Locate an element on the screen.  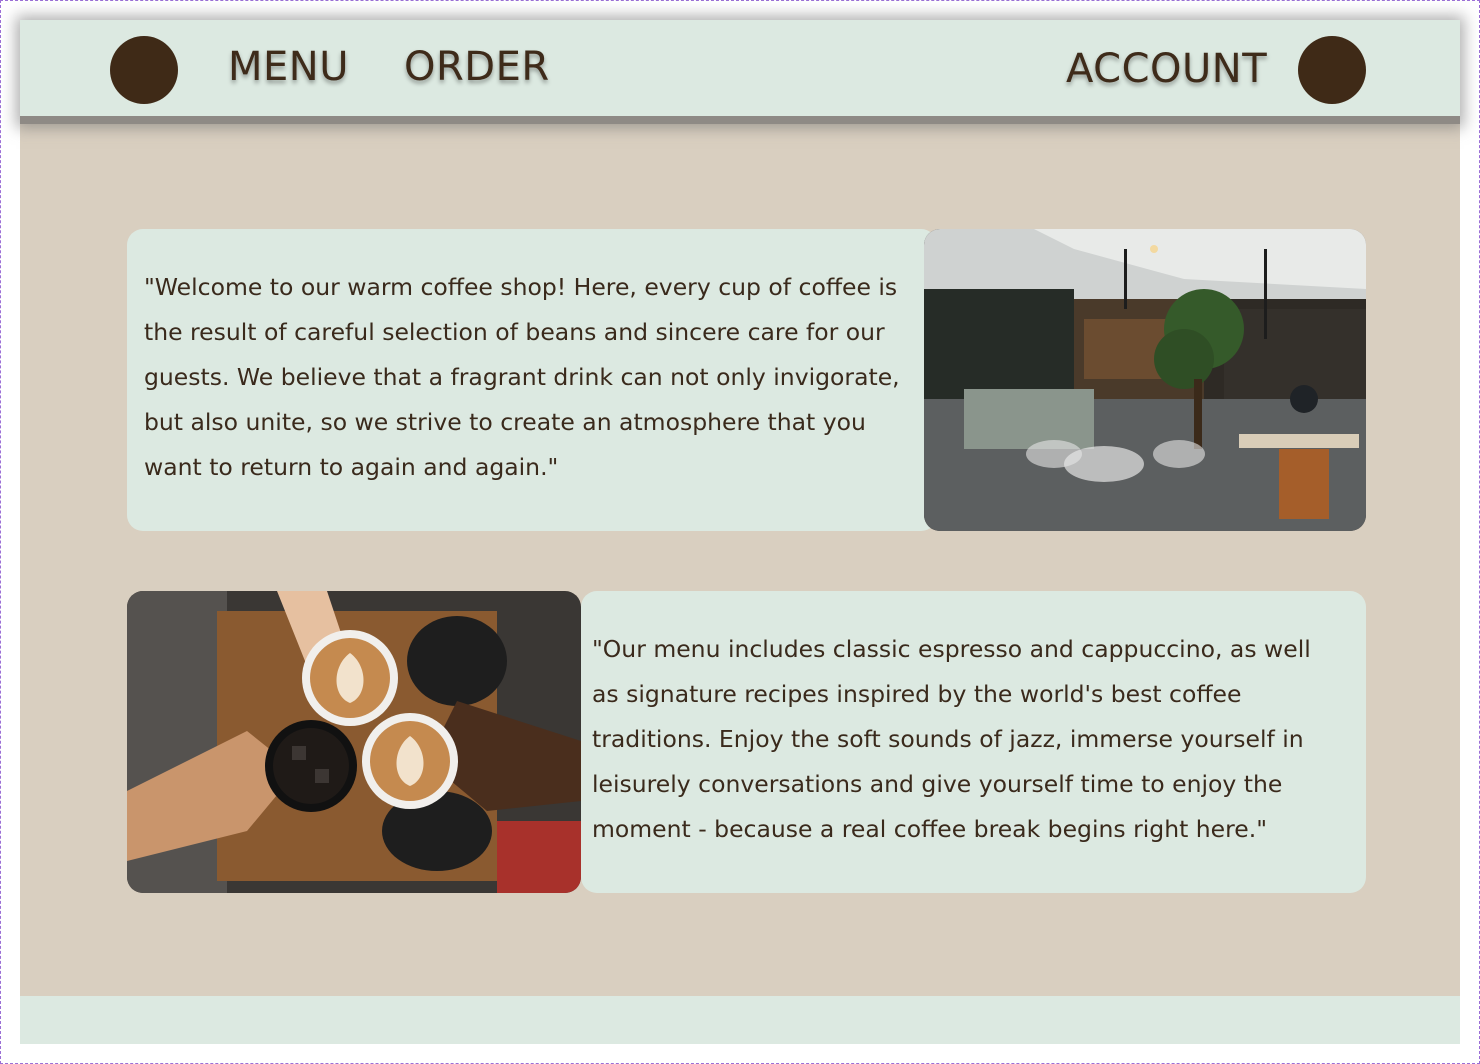
nav-menu-link: MENU is located at coordinates (288, 67).